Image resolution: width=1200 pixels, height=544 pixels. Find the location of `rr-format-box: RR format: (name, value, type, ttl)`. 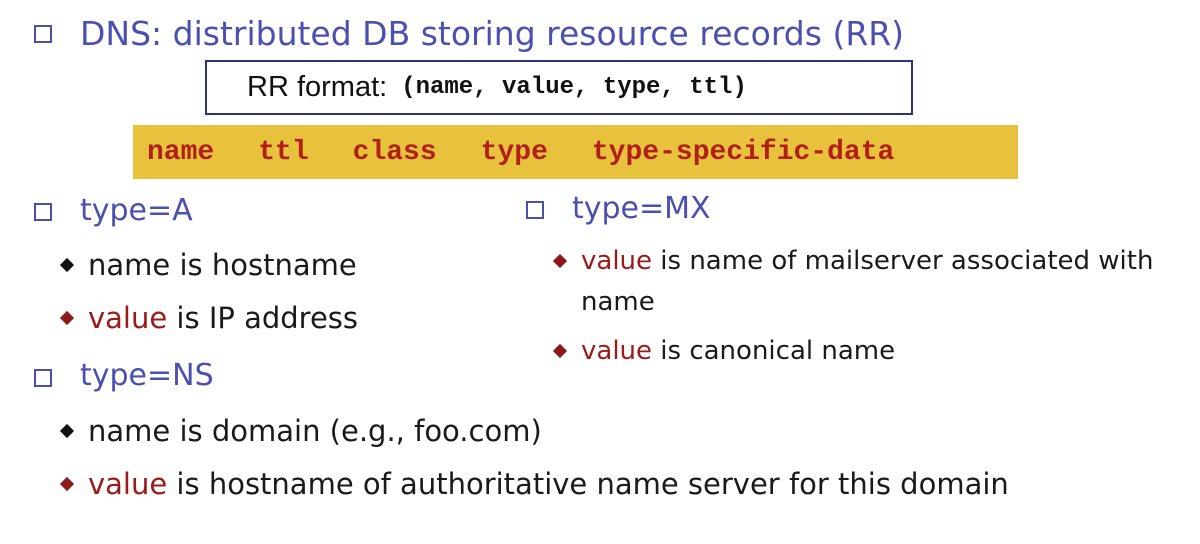

rr-format-box: RR format: (name, value, type, ttl) is located at coordinates (559, 87).